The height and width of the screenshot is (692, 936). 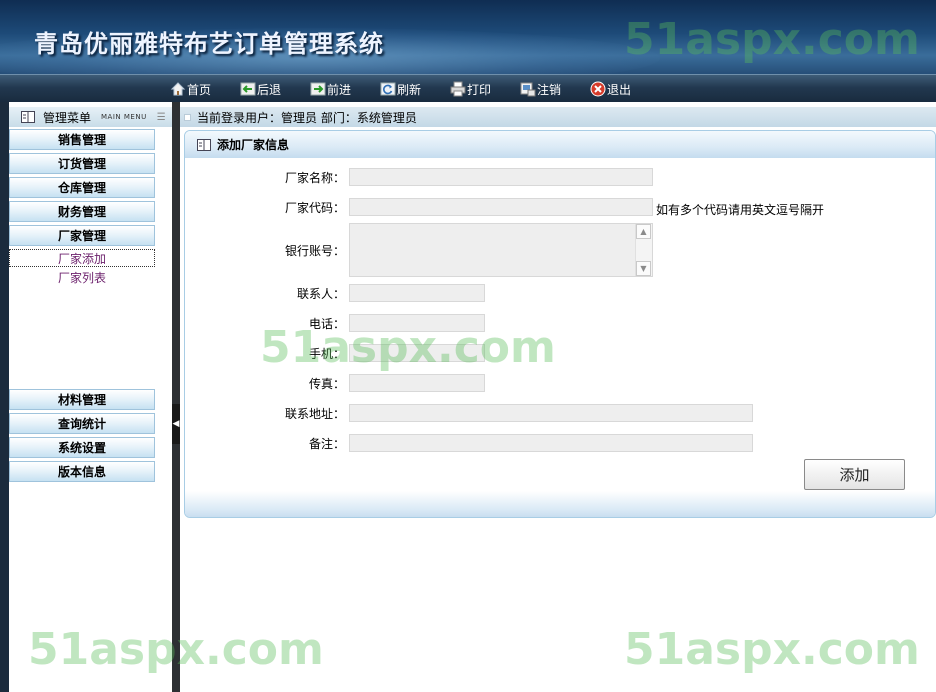 I want to click on bank-account-textarea: ▲ ▼, so click(x=501, y=250).